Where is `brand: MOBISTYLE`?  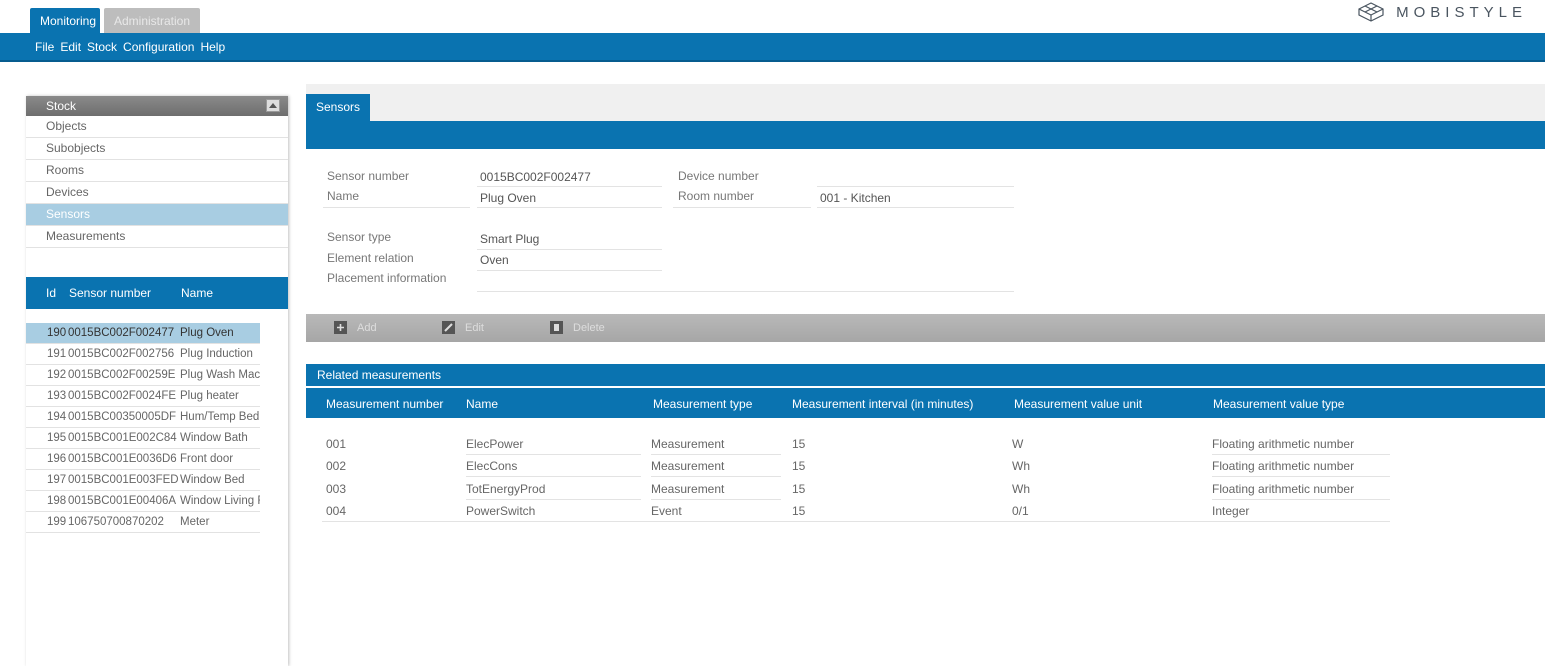 brand: MOBISTYLE is located at coordinates (1441, 12).